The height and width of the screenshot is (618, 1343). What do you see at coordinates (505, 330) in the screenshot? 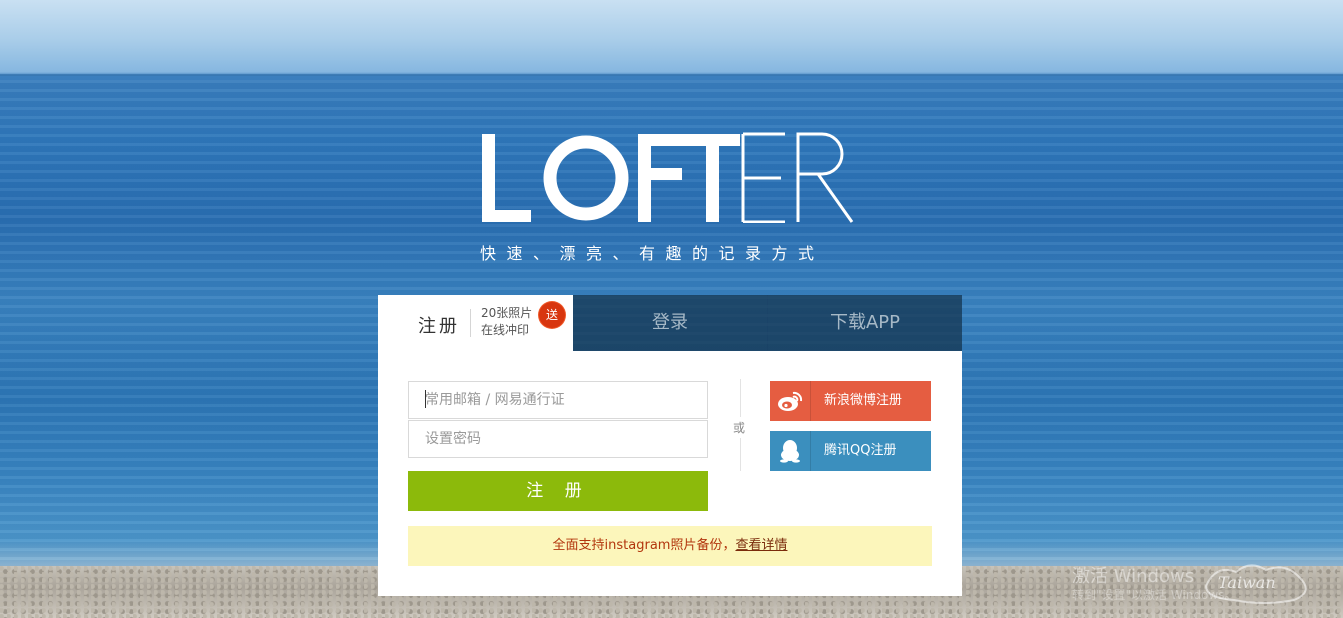
I see `promo-line-2: 在线冲印` at bounding box center [505, 330].